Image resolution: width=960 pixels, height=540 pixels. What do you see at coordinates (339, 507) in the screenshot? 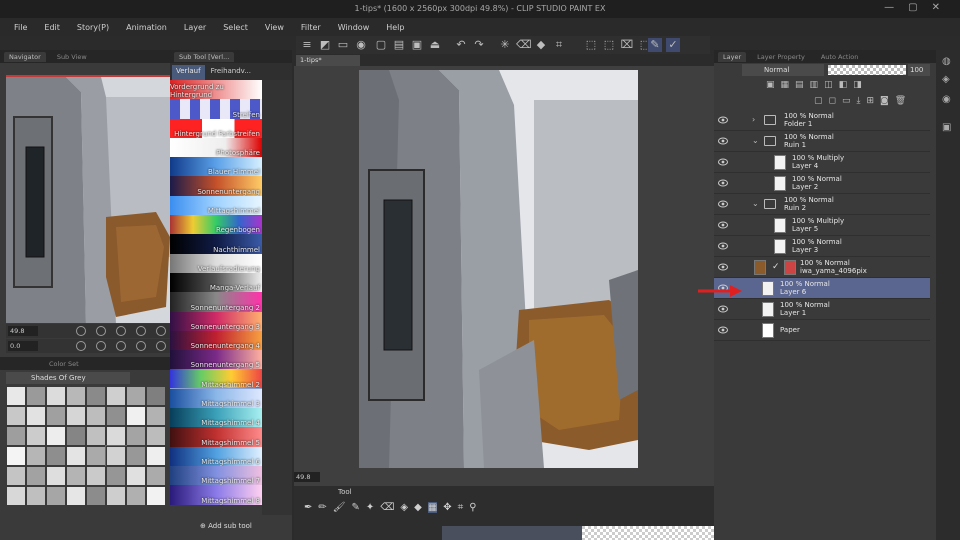
I see `brush-tool-icon: 🖌` at bounding box center [339, 507].